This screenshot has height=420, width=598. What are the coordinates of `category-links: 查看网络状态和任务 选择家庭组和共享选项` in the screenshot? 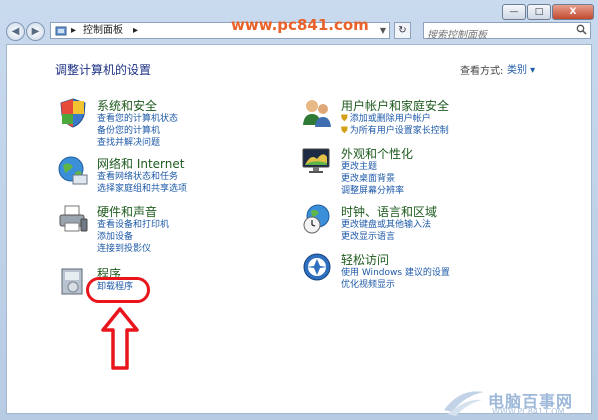 It's located at (142, 183).